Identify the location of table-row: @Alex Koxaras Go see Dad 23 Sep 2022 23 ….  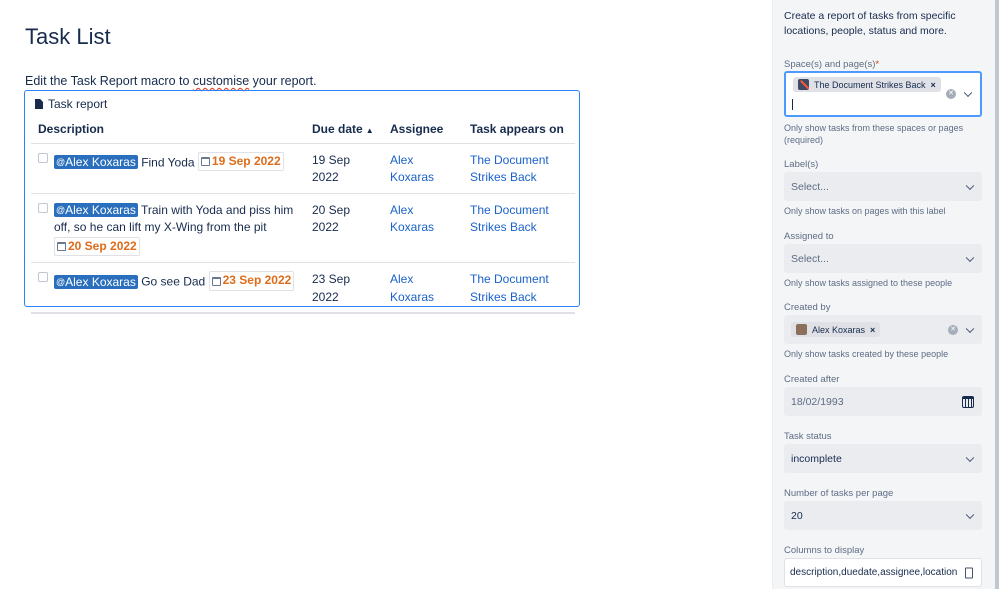
(303, 288).